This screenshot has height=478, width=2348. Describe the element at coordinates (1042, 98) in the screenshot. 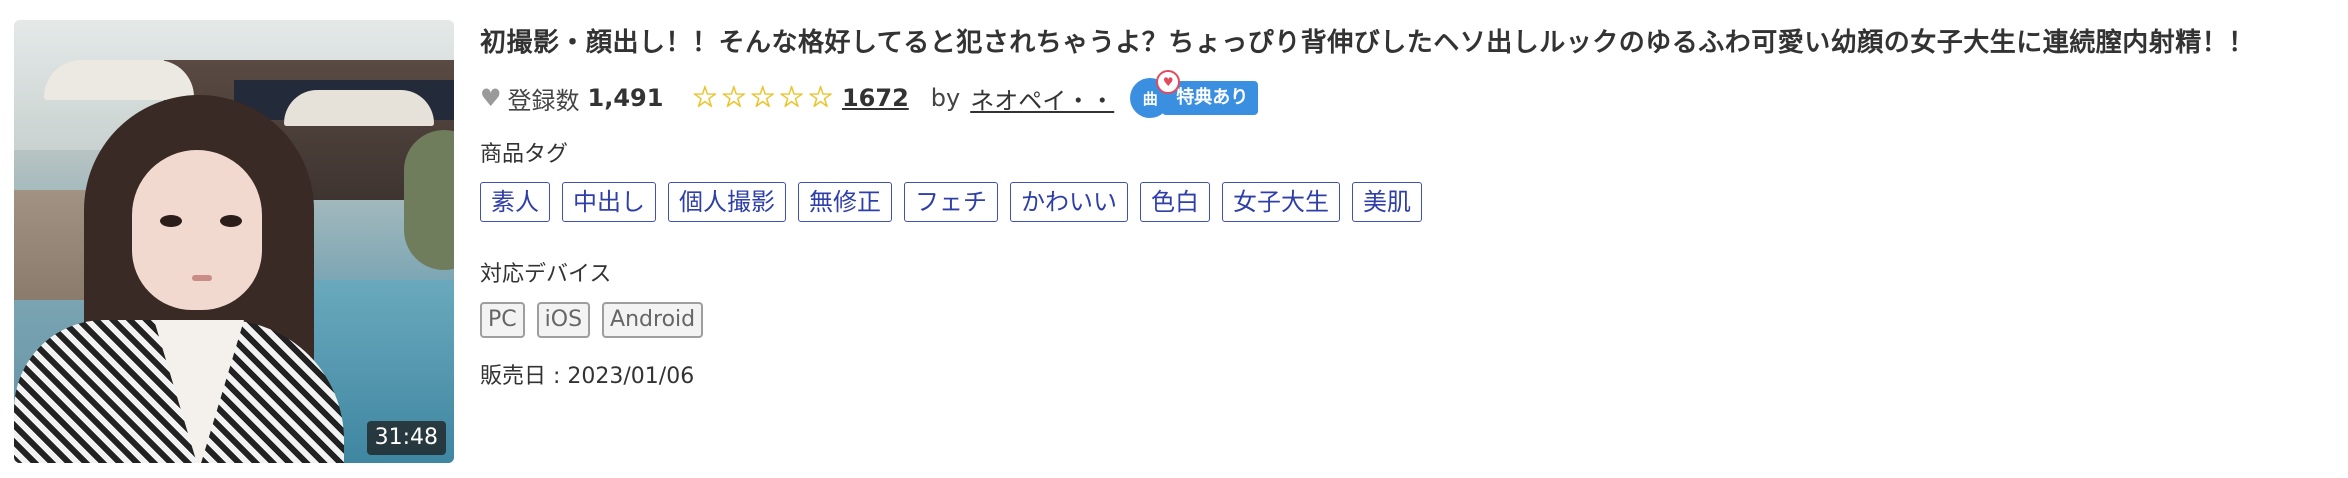

I see `seller-link: ネオペイ・・` at that location.